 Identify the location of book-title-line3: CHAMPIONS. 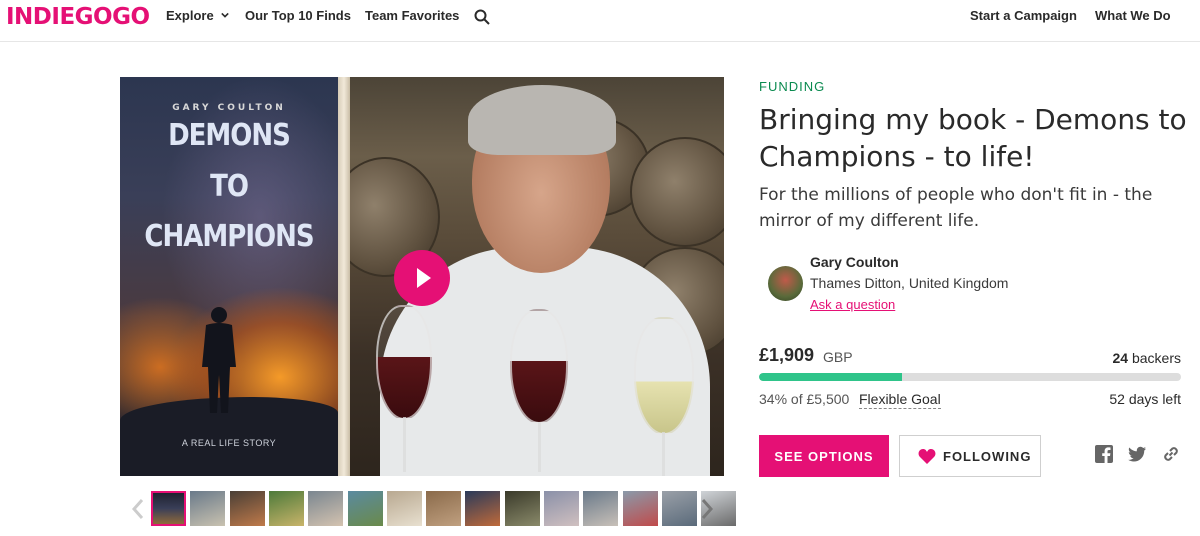
(229, 237).